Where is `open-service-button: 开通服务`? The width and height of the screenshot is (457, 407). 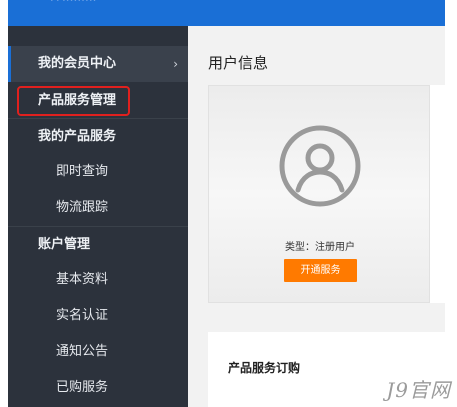 open-service-button: 开通服务 is located at coordinates (320, 270).